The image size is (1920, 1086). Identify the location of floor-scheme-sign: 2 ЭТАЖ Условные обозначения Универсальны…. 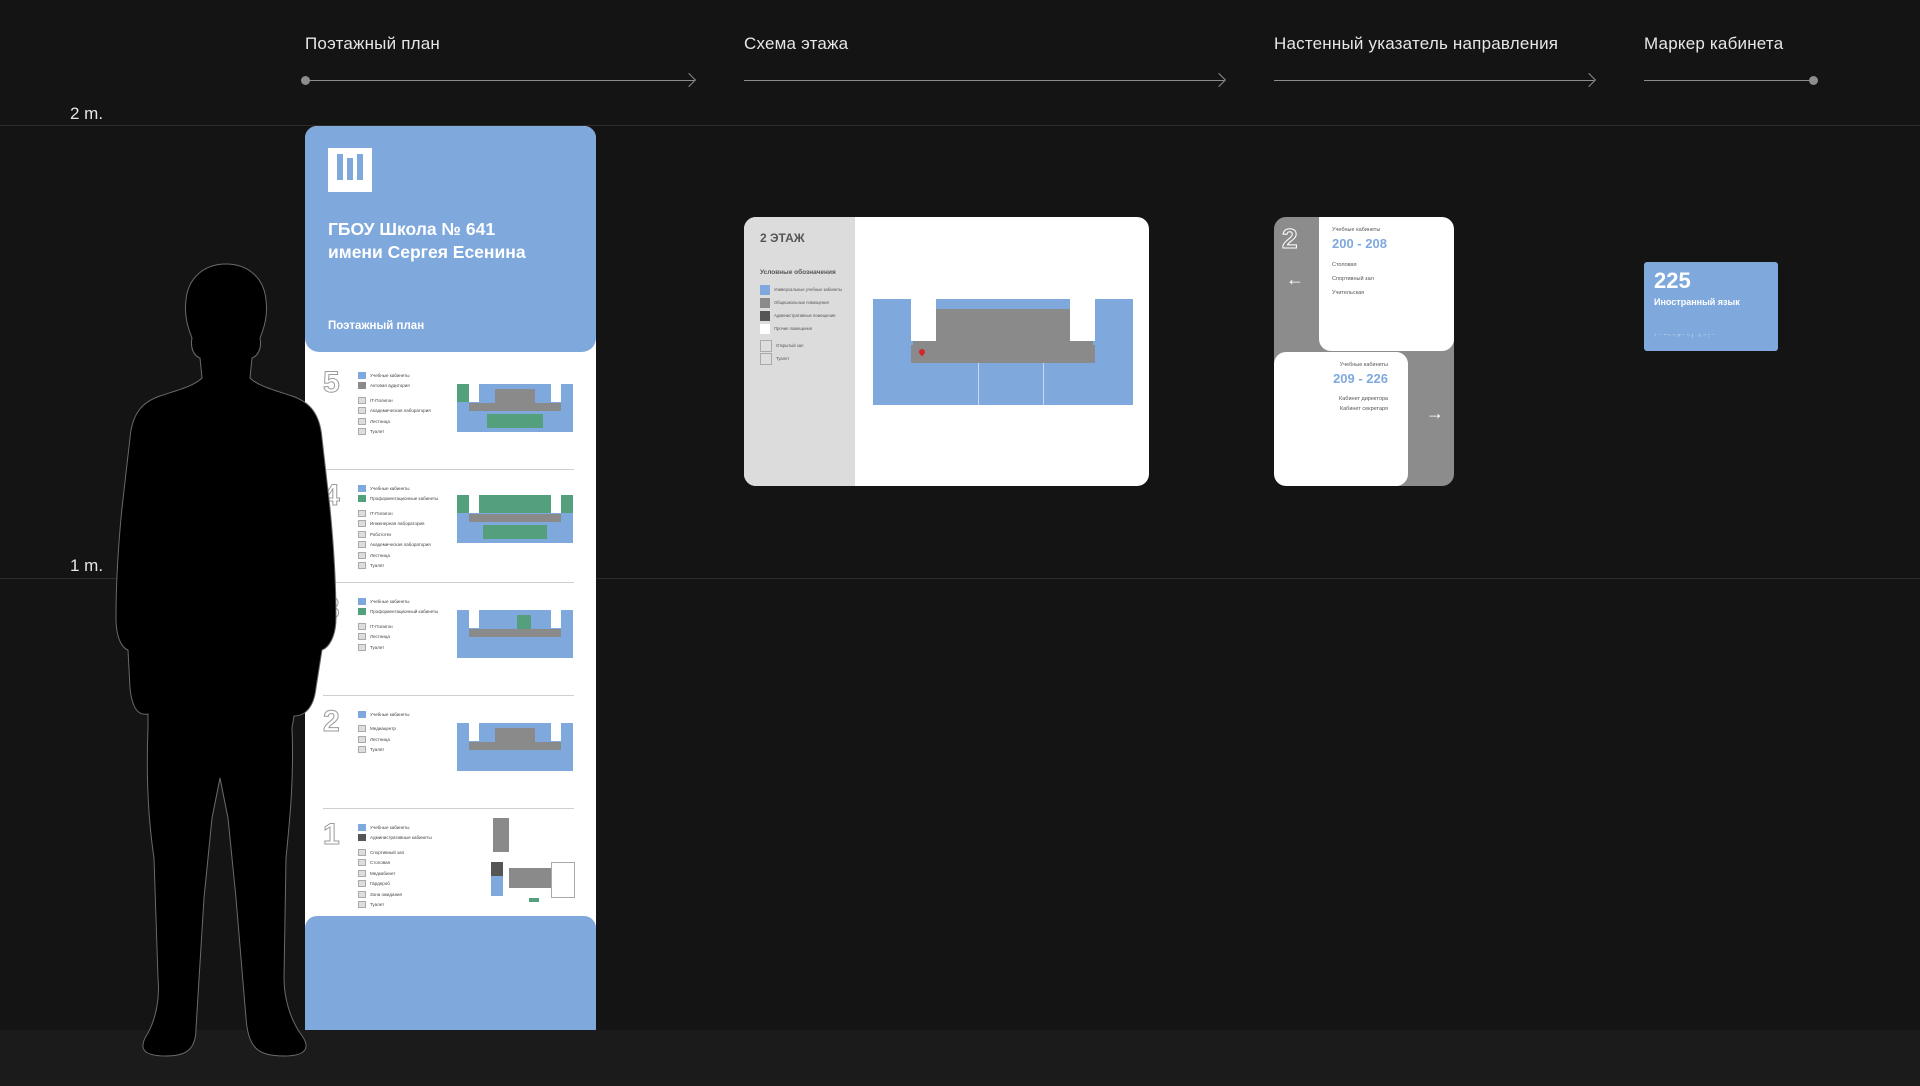
(946, 351).